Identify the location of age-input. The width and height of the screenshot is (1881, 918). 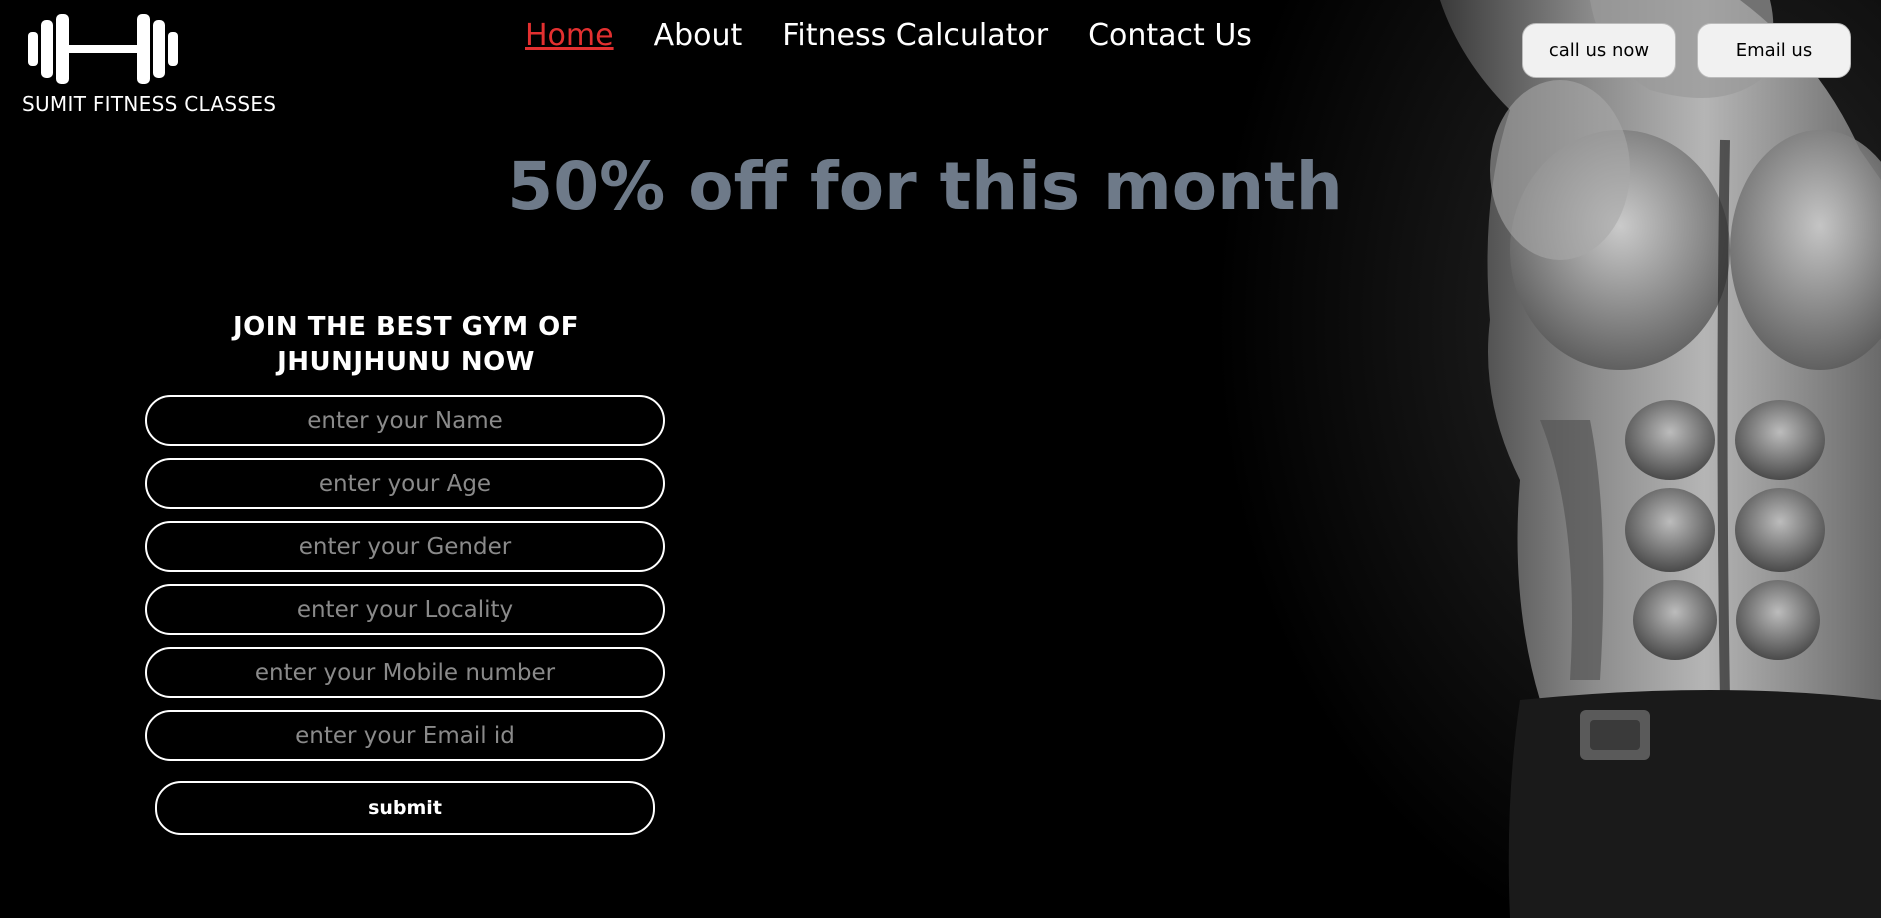
(405, 483).